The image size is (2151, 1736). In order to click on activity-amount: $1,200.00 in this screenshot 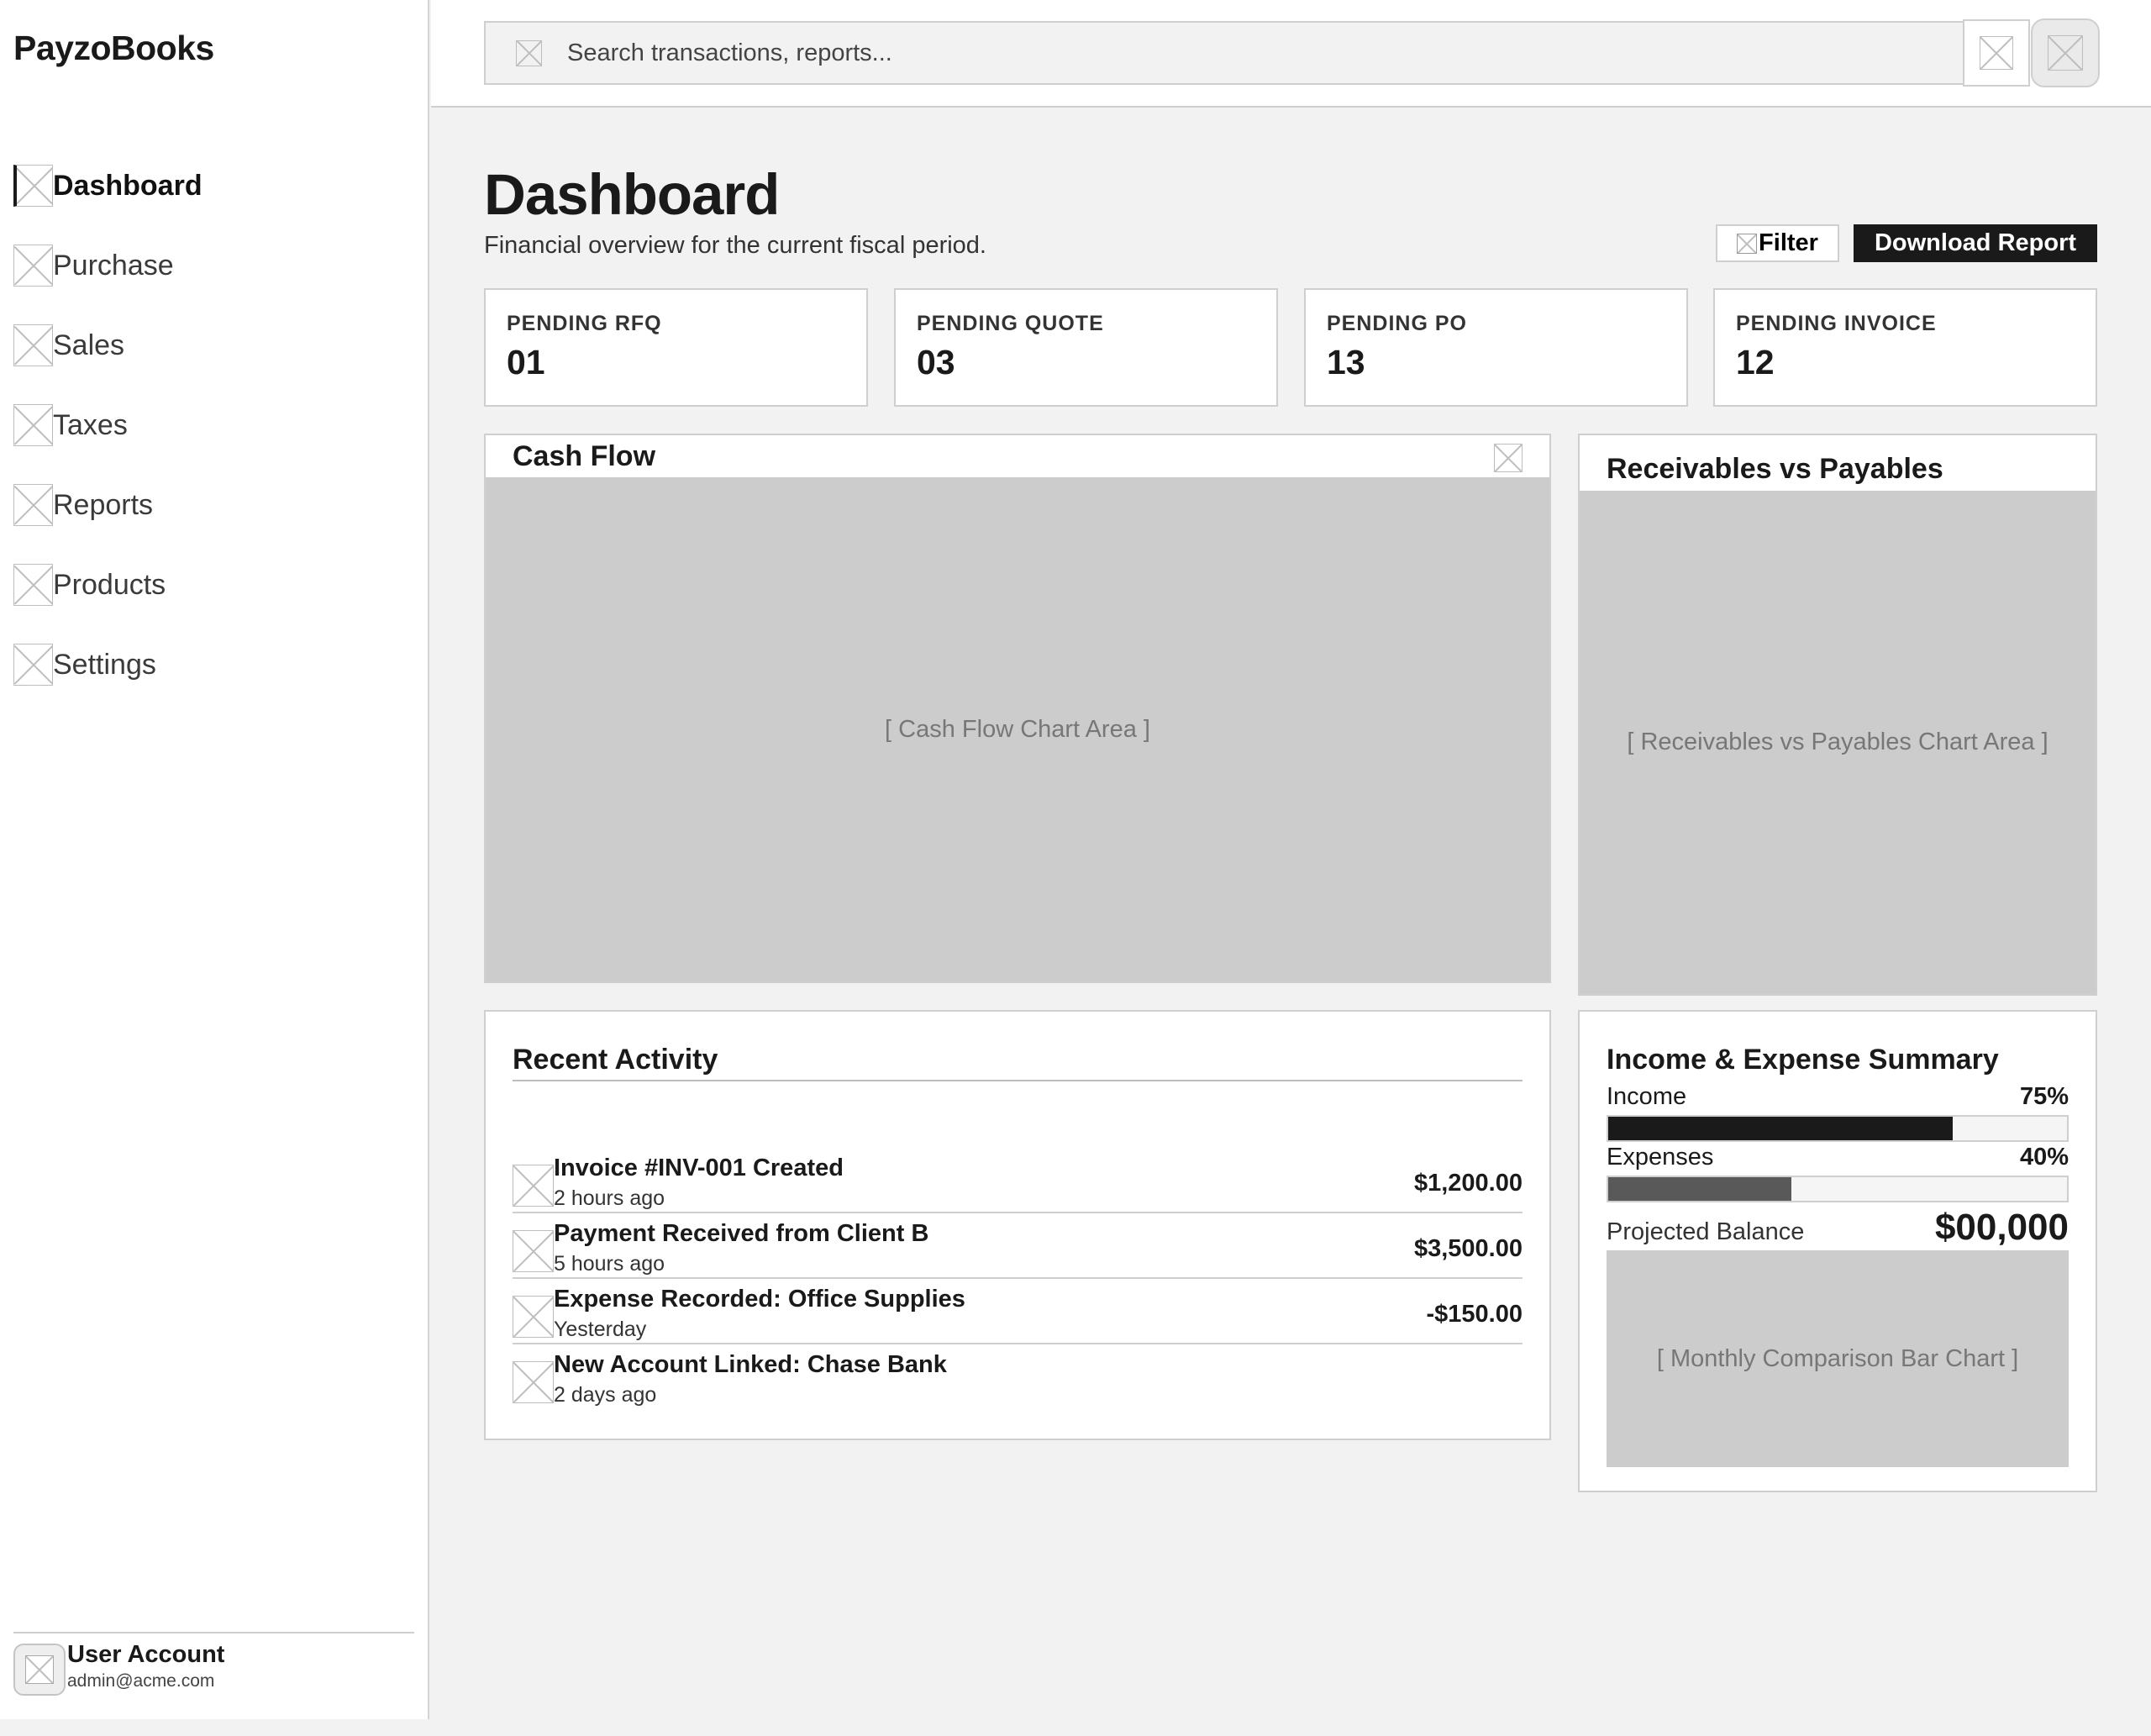, I will do `click(1468, 1183)`.